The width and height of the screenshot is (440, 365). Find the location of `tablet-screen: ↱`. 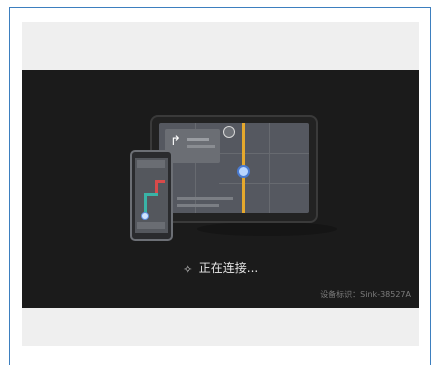

tablet-screen: ↱ is located at coordinates (234, 168).